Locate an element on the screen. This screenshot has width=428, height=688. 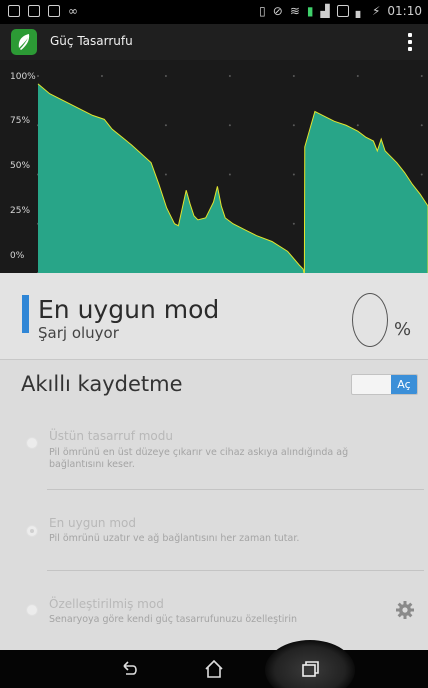
option-title: Özelleştirilmiş mod is located at coordinates (106, 604).